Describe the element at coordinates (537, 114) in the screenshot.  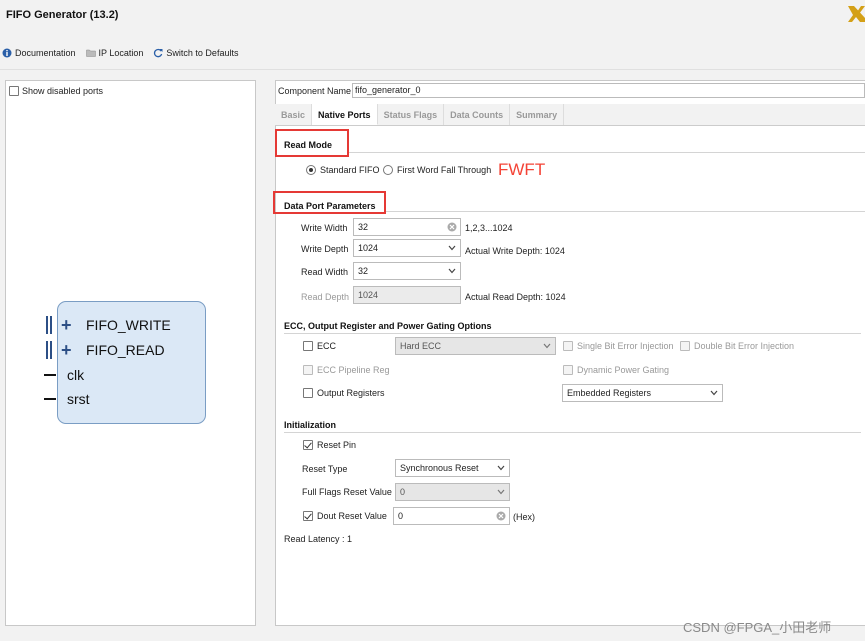
I see `tab-summary: Summary` at that location.